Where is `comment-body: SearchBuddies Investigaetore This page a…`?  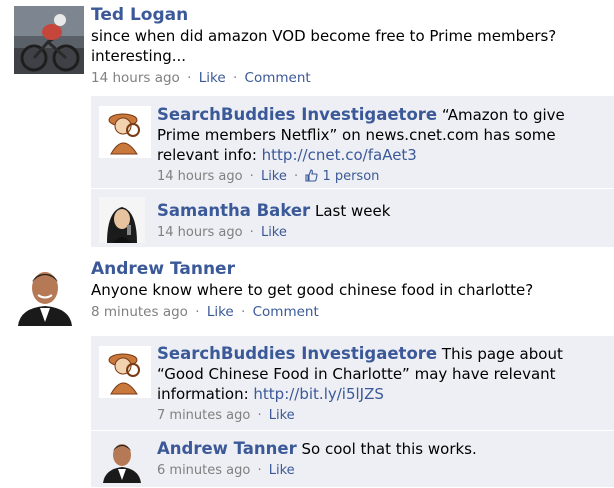
comment-body: SearchBuddies Investigaetore This page a… is located at coordinates (381, 374).